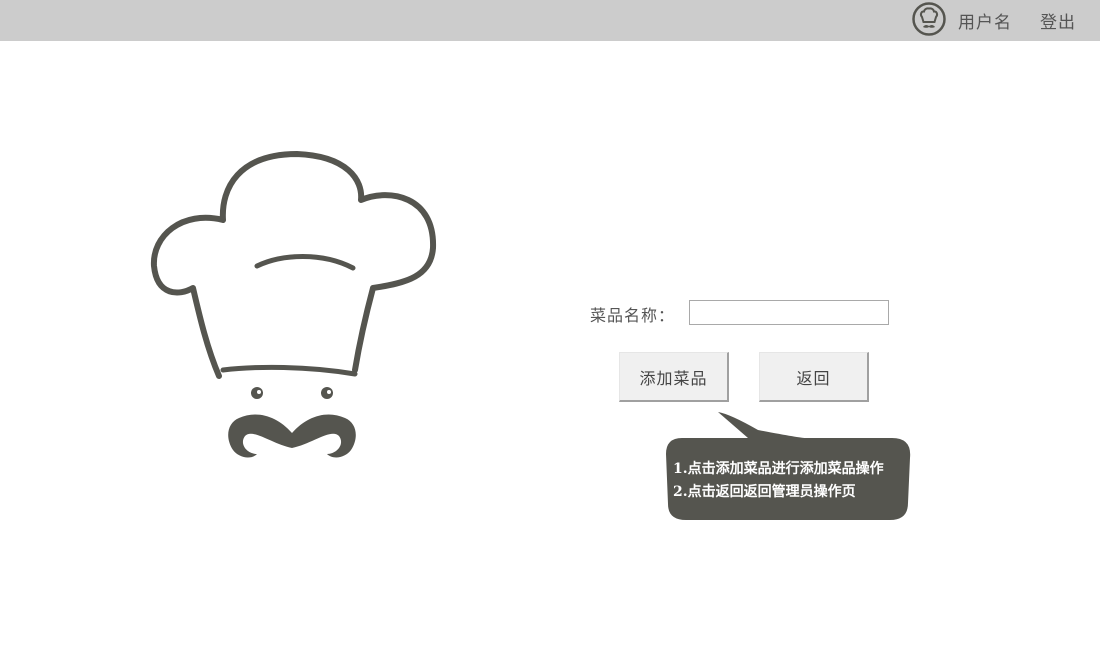 This screenshot has width=1100, height=645. I want to click on logout-link: 登出, so click(1058, 20).